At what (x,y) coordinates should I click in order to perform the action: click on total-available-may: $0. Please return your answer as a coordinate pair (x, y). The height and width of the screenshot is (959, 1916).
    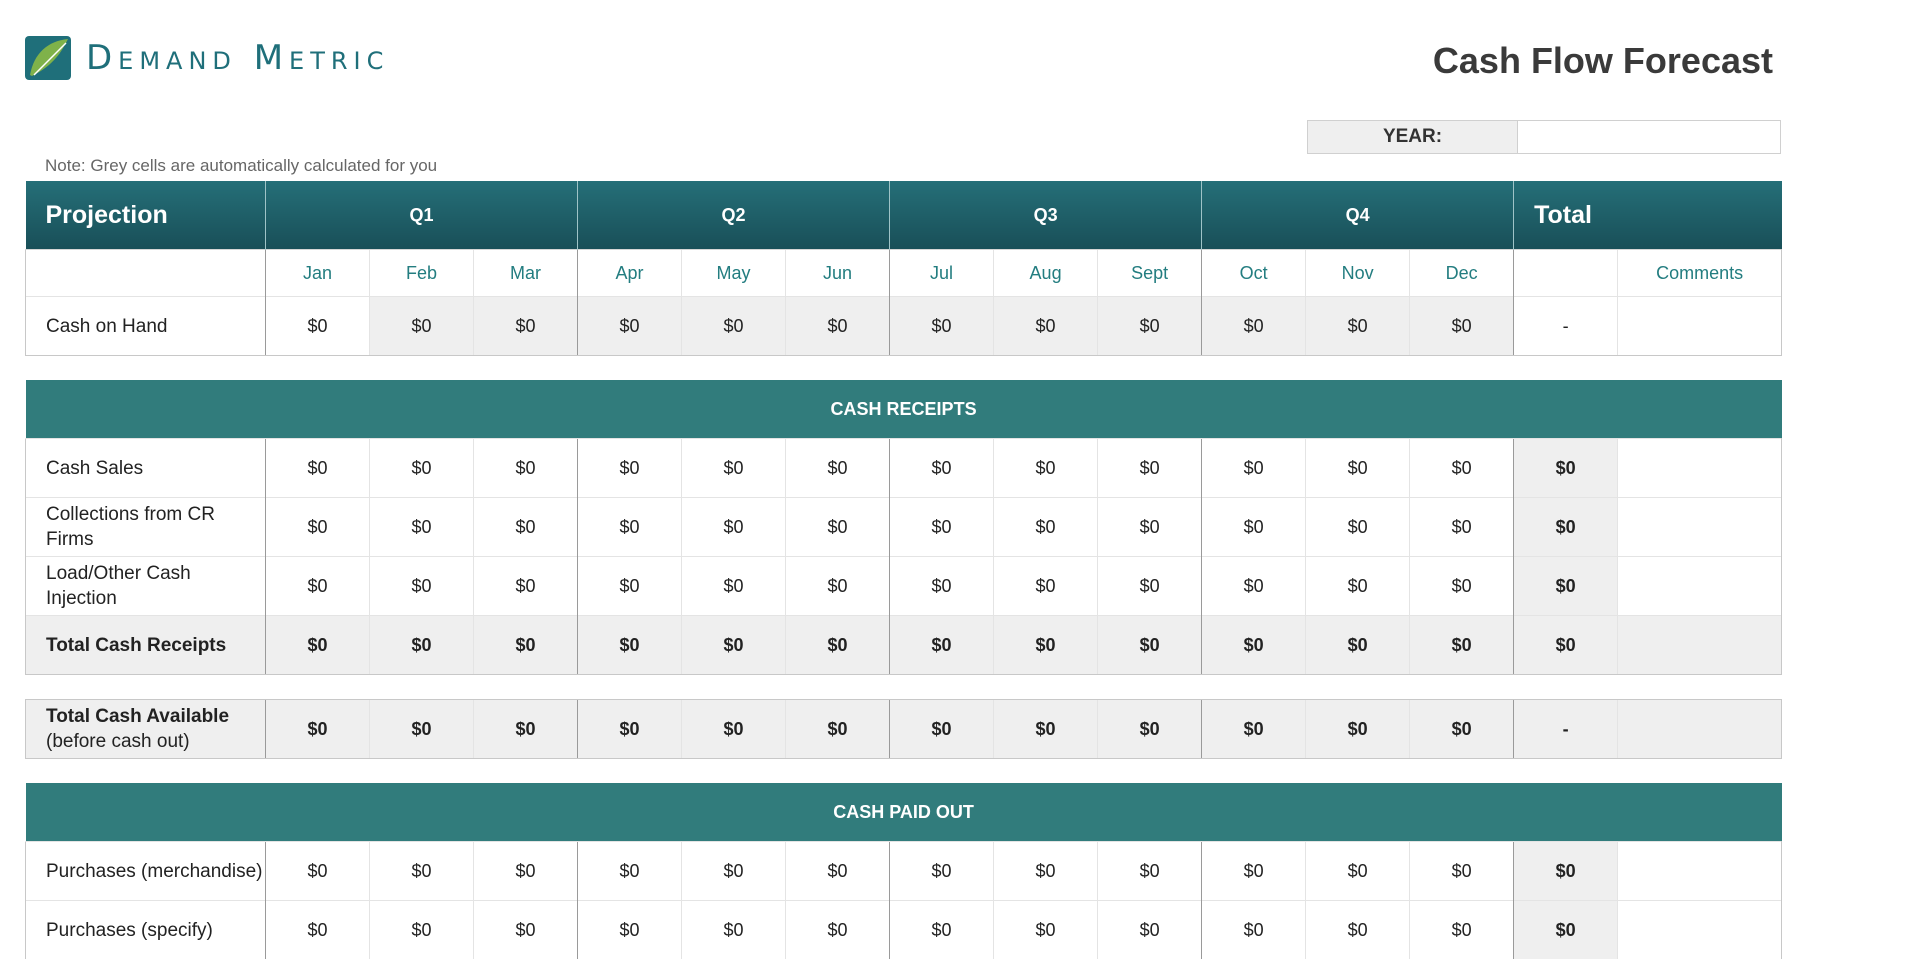
    Looking at the image, I should click on (734, 729).